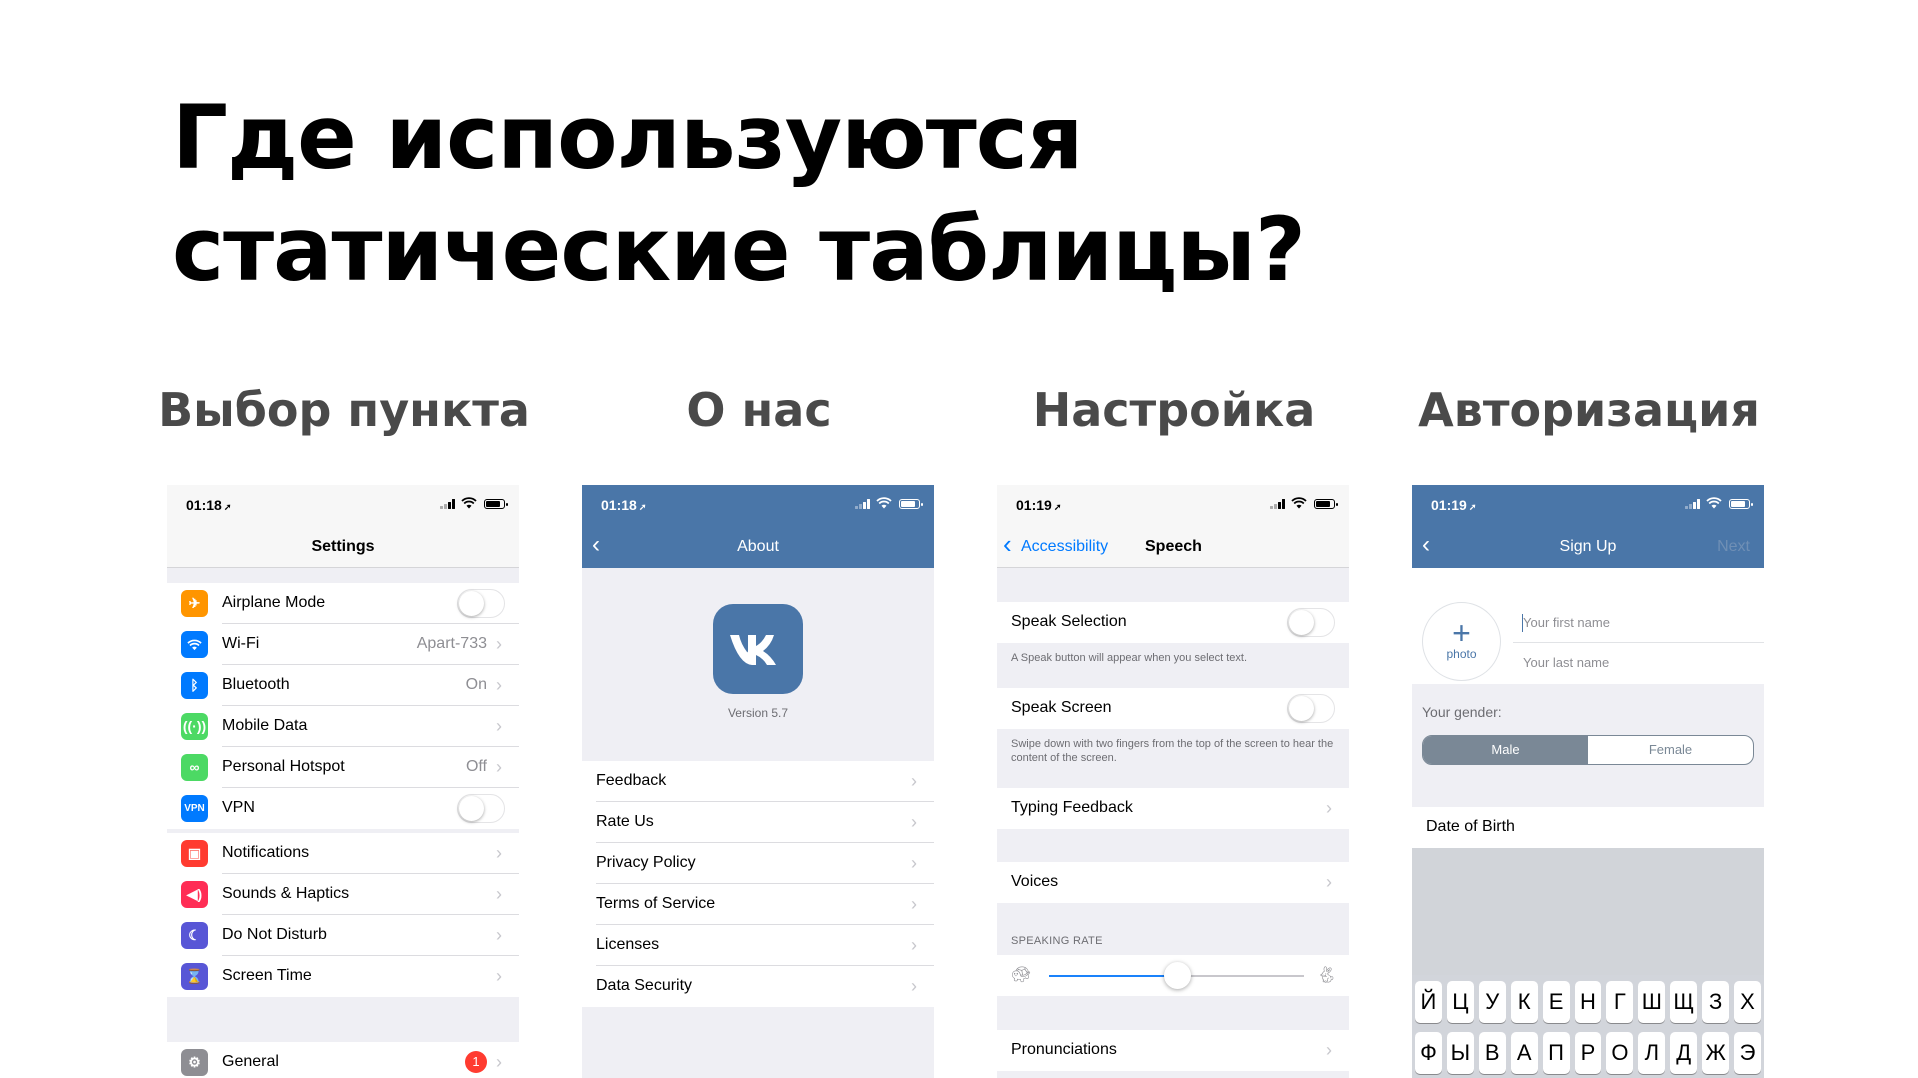  What do you see at coordinates (1588, 1002) in the screenshot?
I see `keyboard-key: Н` at bounding box center [1588, 1002].